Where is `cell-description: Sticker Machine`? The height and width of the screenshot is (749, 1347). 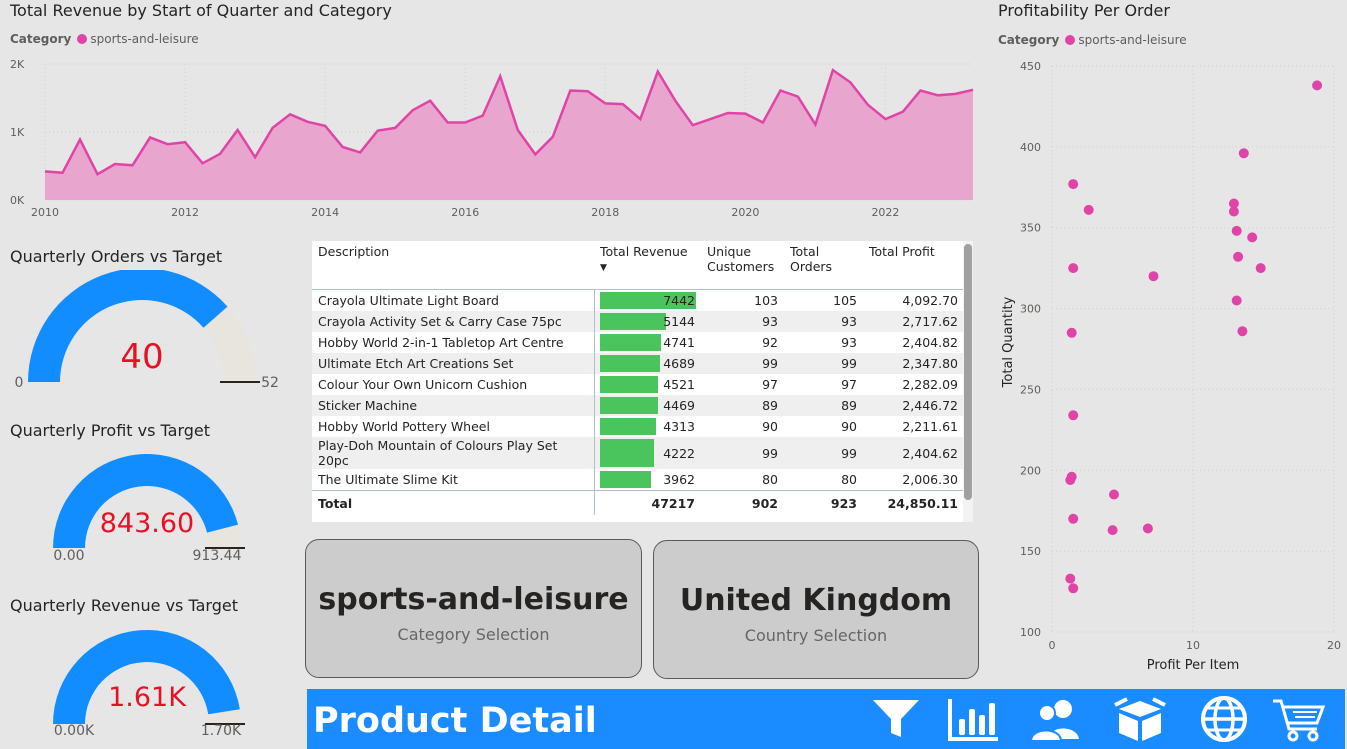
cell-description: Sticker Machine is located at coordinates (453, 405).